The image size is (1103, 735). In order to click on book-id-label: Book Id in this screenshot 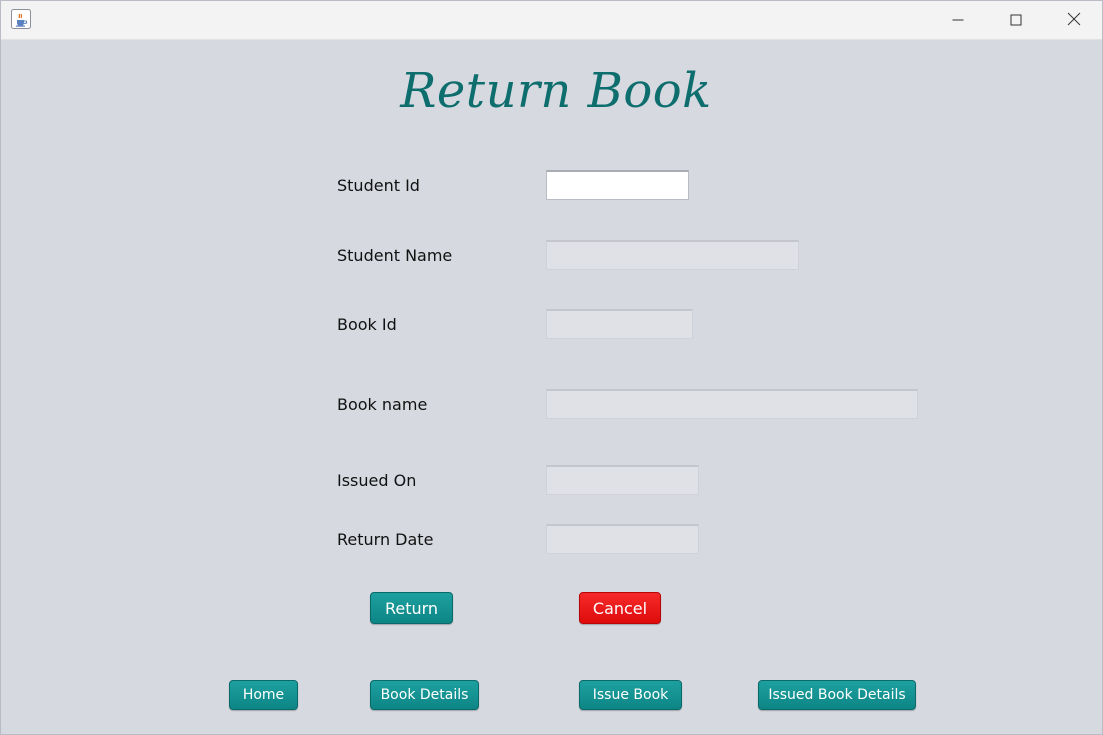, I will do `click(367, 324)`.